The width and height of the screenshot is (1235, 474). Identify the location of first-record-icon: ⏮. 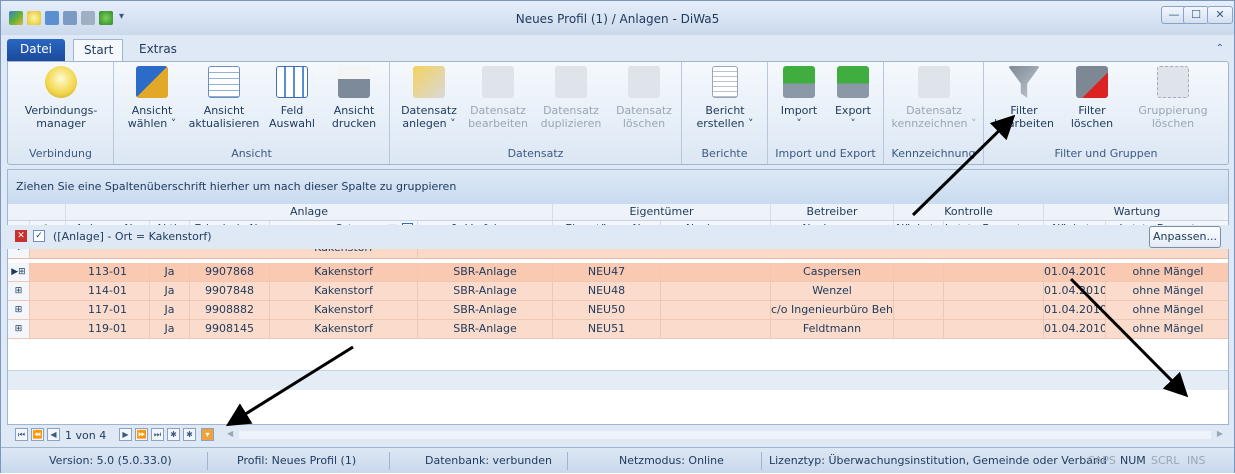
(21, 434).